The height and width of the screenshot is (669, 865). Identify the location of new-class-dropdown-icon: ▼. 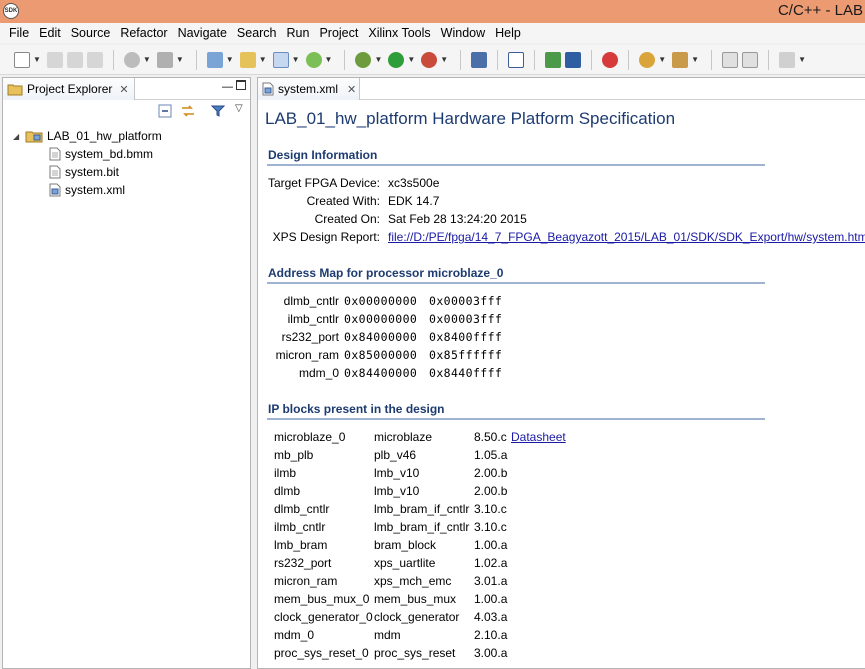
(296, 59).